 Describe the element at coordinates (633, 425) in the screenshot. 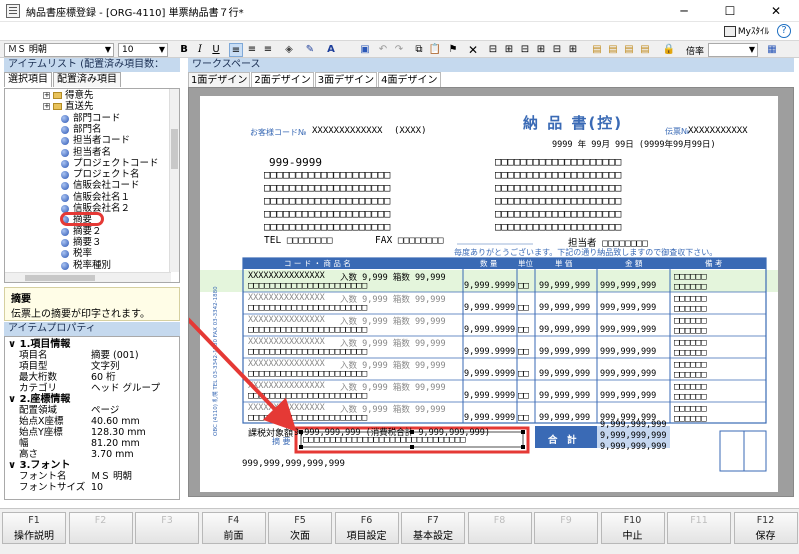

I see `total-amount-1: 9,999,999,999` at that location.